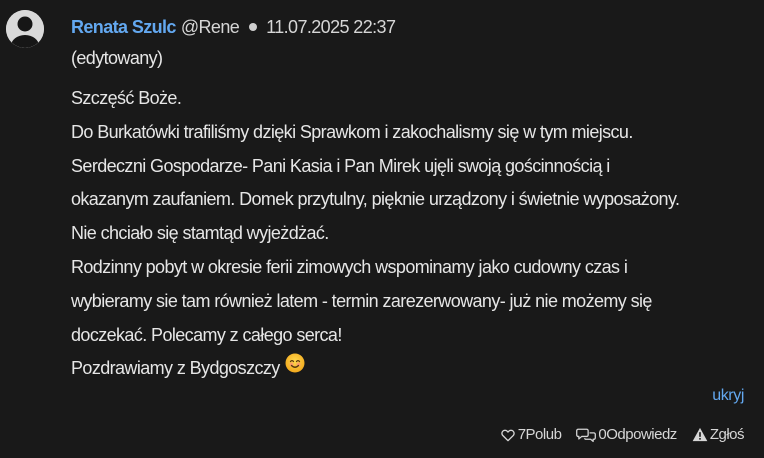  I want to click on comment-line-last: Pozdrawiamy z Bydgoszczy, so click(411, 369).